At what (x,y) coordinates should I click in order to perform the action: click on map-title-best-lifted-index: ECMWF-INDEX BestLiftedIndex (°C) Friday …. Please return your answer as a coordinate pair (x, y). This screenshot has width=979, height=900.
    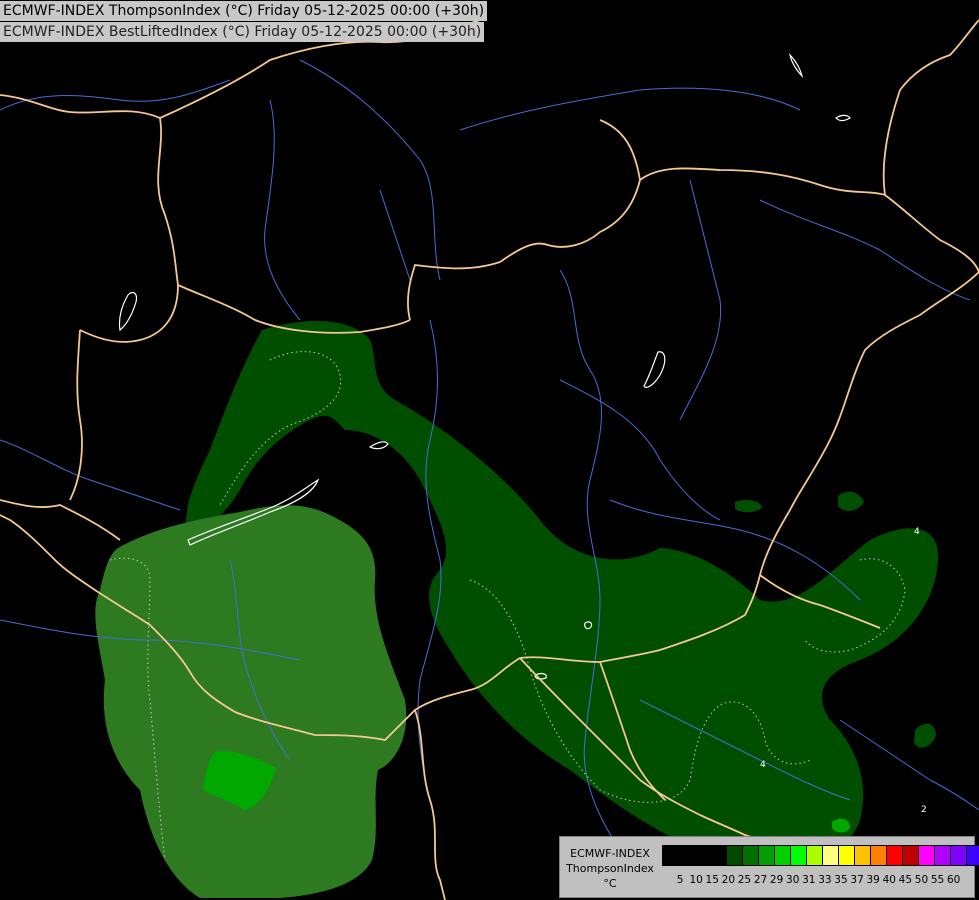
    Looking at the image, I should click on (242, 32).